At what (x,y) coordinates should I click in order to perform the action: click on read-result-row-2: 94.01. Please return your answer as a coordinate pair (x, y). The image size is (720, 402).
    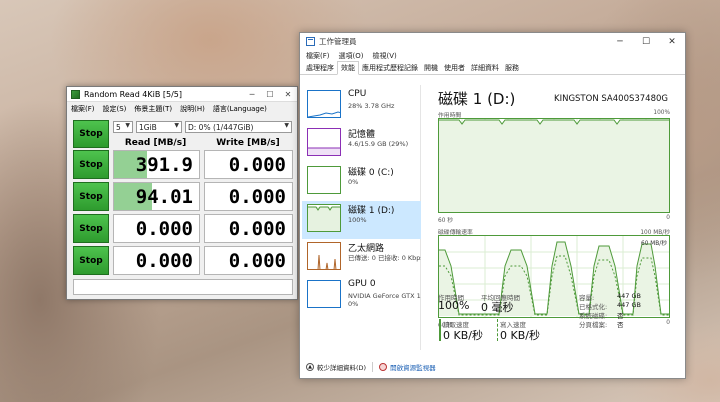
    Looking at the image, I should click on (156, 196).